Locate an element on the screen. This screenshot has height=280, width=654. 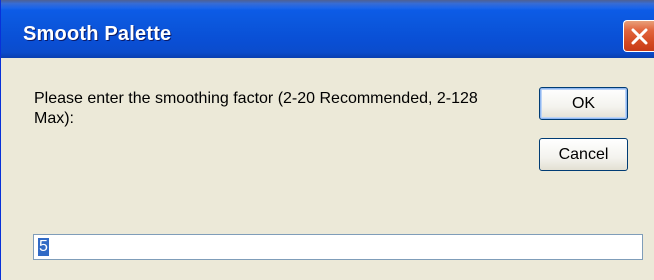
close-icon is located at coordinates (639, 36).